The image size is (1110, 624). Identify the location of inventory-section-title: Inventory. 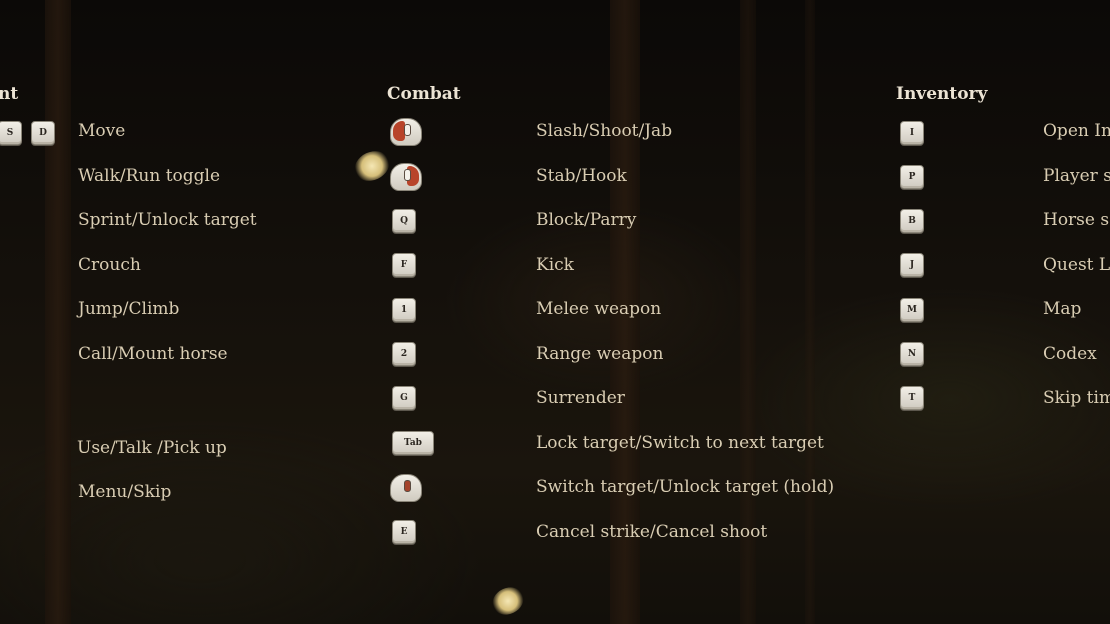
(942, 94).